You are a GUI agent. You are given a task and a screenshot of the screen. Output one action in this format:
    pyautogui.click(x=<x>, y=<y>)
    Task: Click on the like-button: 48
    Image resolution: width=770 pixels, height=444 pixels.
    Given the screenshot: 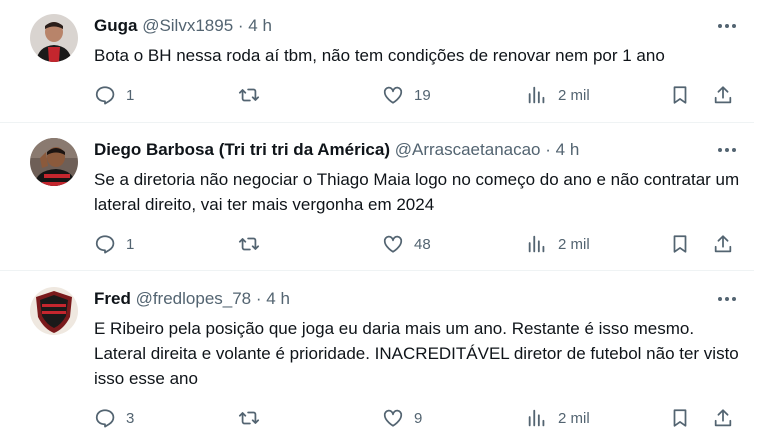 What is the action you would take?
    pyautogui.click(x=406, y=244)
    